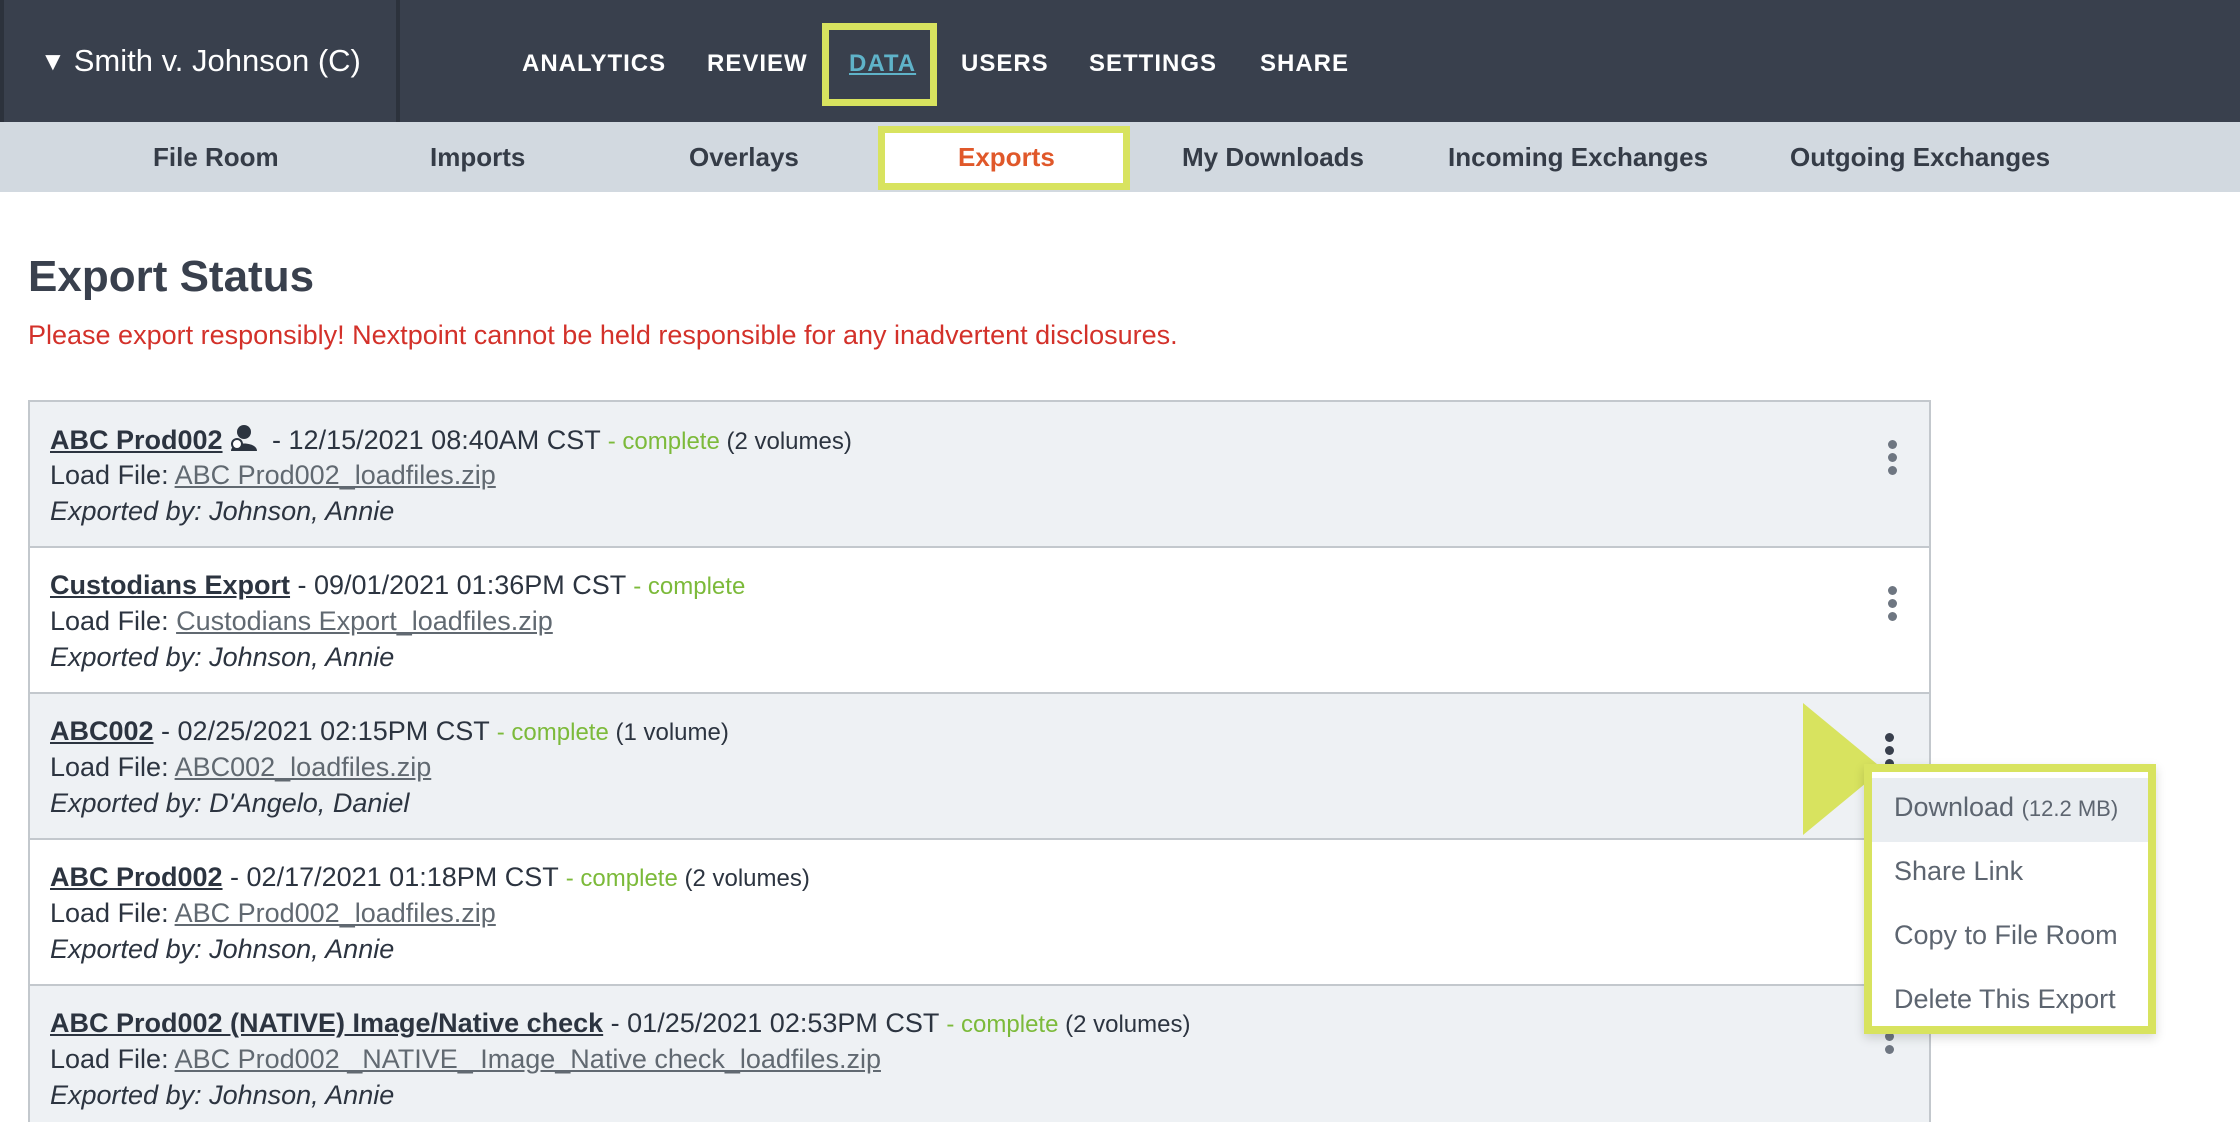  Describe the element at coordinates (171, 276) in the screenshot. I see `page-title: Export Status` at that location.